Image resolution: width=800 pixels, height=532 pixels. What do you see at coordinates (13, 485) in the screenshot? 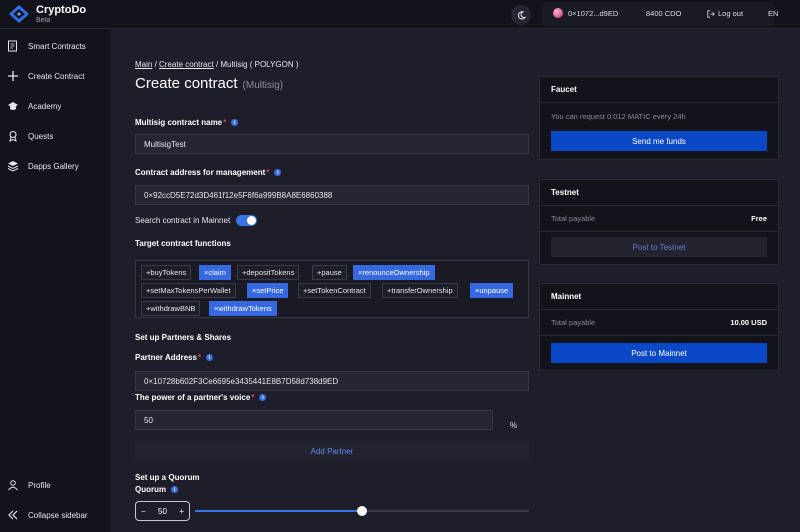
I see `user-icon` at bounding box center [13, 485].